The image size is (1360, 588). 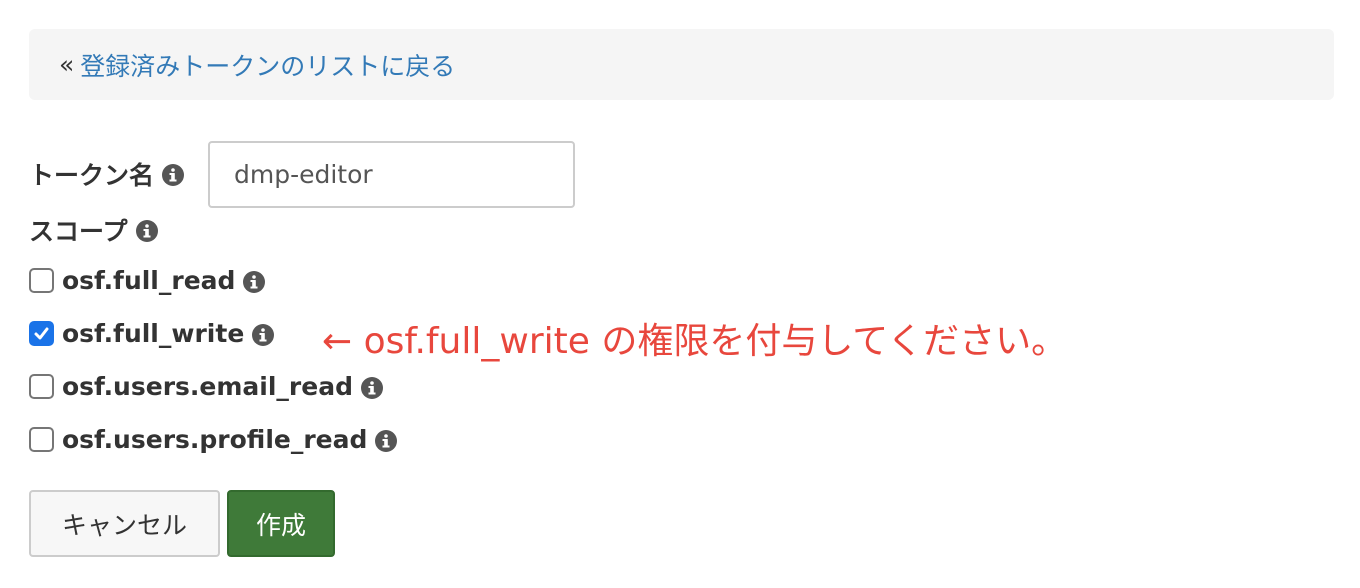 What do you see at coordinates (41, 439) in the screenshot?
I see `scope-checkbox-profile-read` at bounding box center [41, 439].